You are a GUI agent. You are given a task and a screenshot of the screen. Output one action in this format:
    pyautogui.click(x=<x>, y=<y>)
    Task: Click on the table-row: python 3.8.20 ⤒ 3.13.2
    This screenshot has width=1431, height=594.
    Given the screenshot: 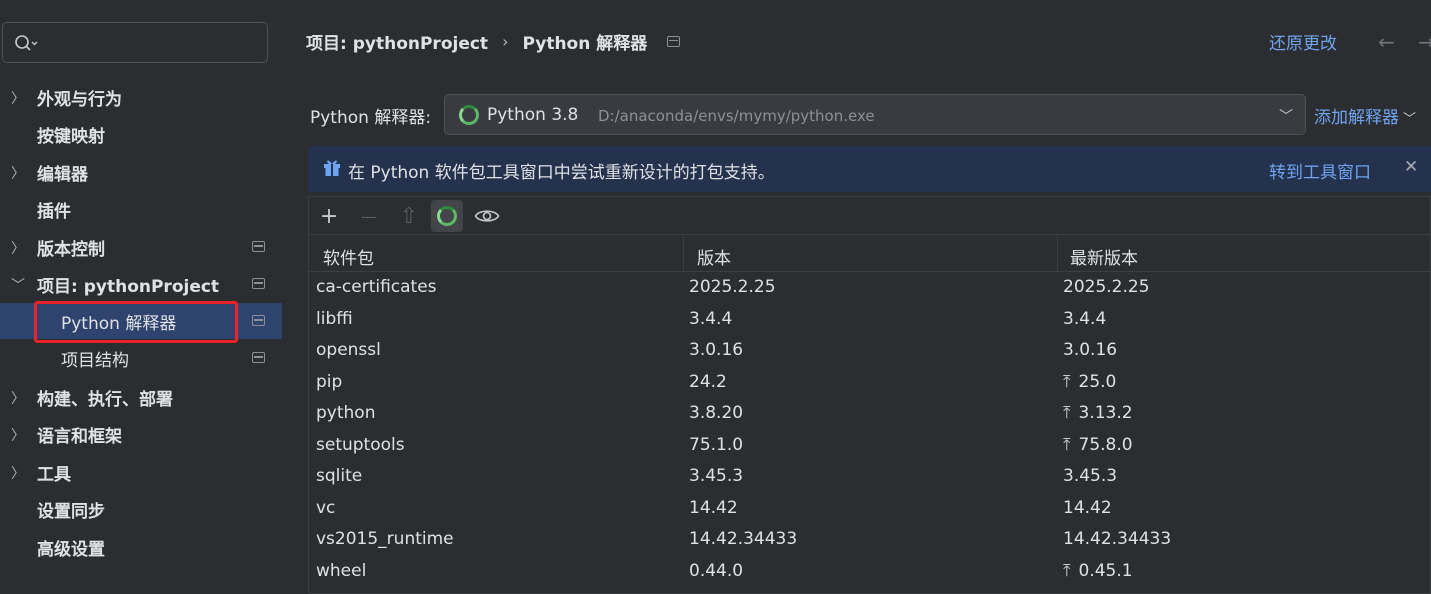 What is the action you would take?
    pyautogui.click(x=870, y=415)
    